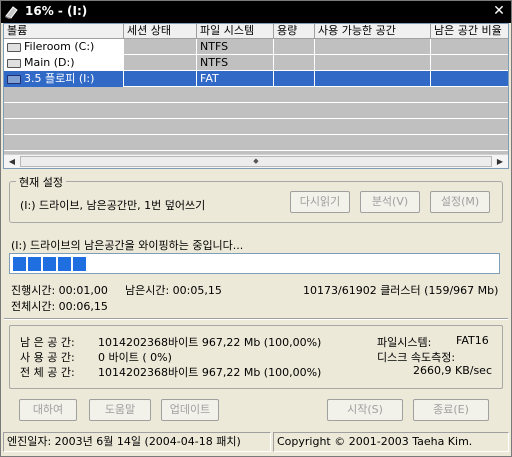 The image size is (512, 457). I want to click on column-header-filesystem: 파일 시스템, so click(235, 31).